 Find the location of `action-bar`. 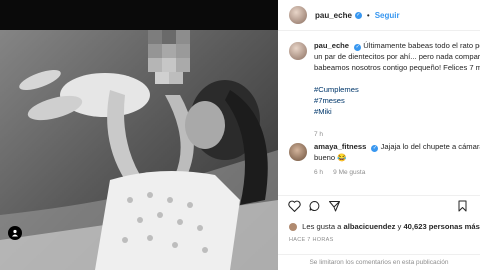

action-bar is located at coordinates (379, 206).